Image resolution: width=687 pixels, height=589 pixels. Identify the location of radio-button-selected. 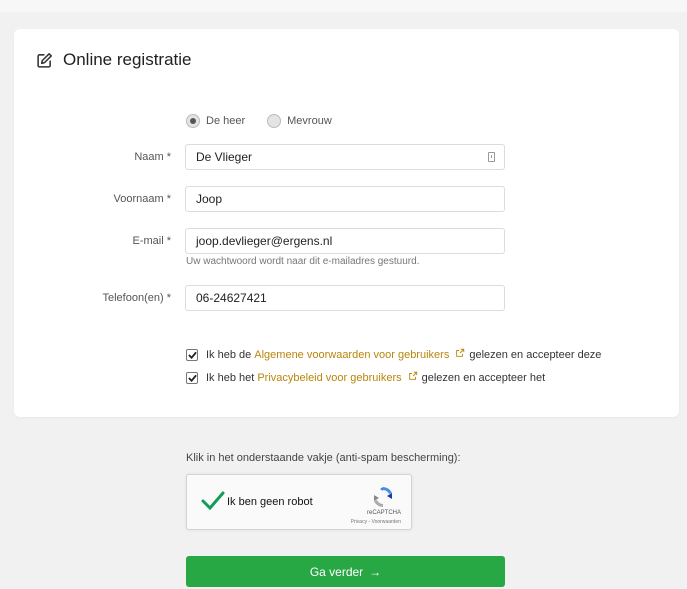
(193, 121).